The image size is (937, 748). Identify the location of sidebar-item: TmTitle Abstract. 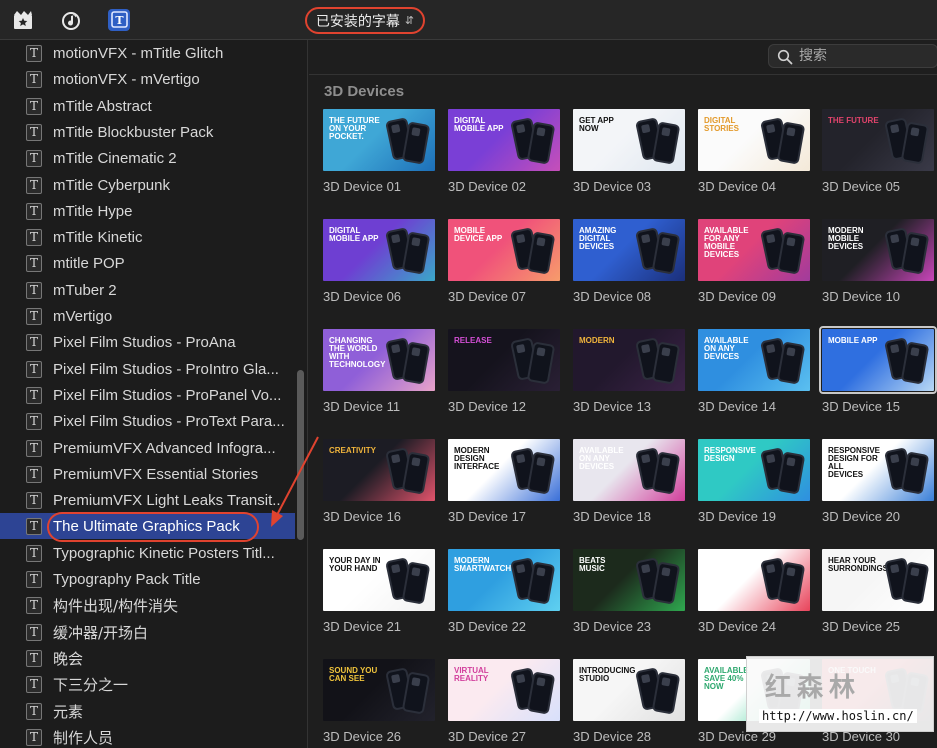
(147, 106).